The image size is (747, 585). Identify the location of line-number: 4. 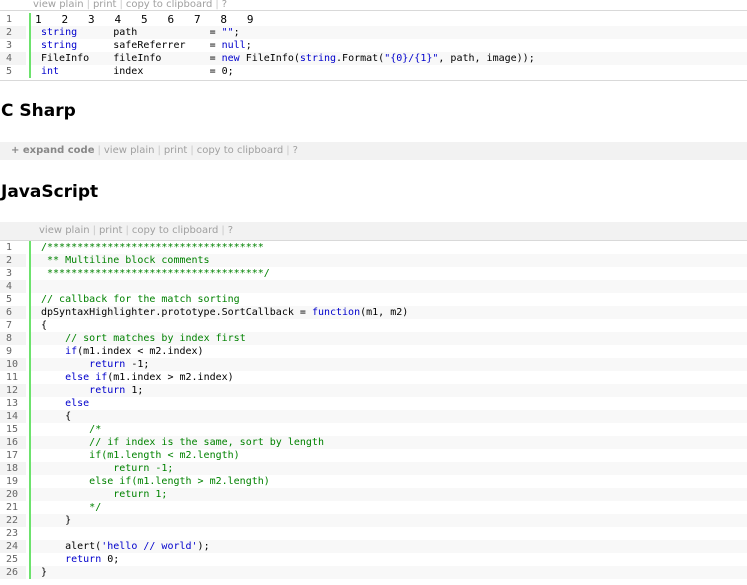
(13, 58).